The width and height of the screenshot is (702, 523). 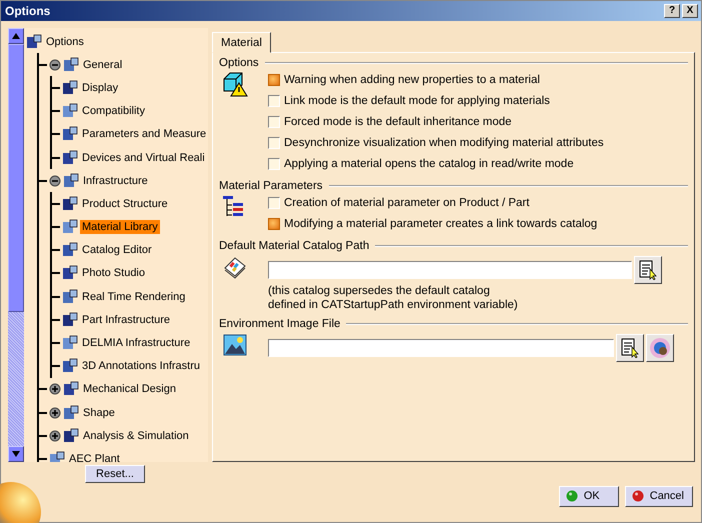 I want to click on window-title: Options, so click(x=27, y=11).